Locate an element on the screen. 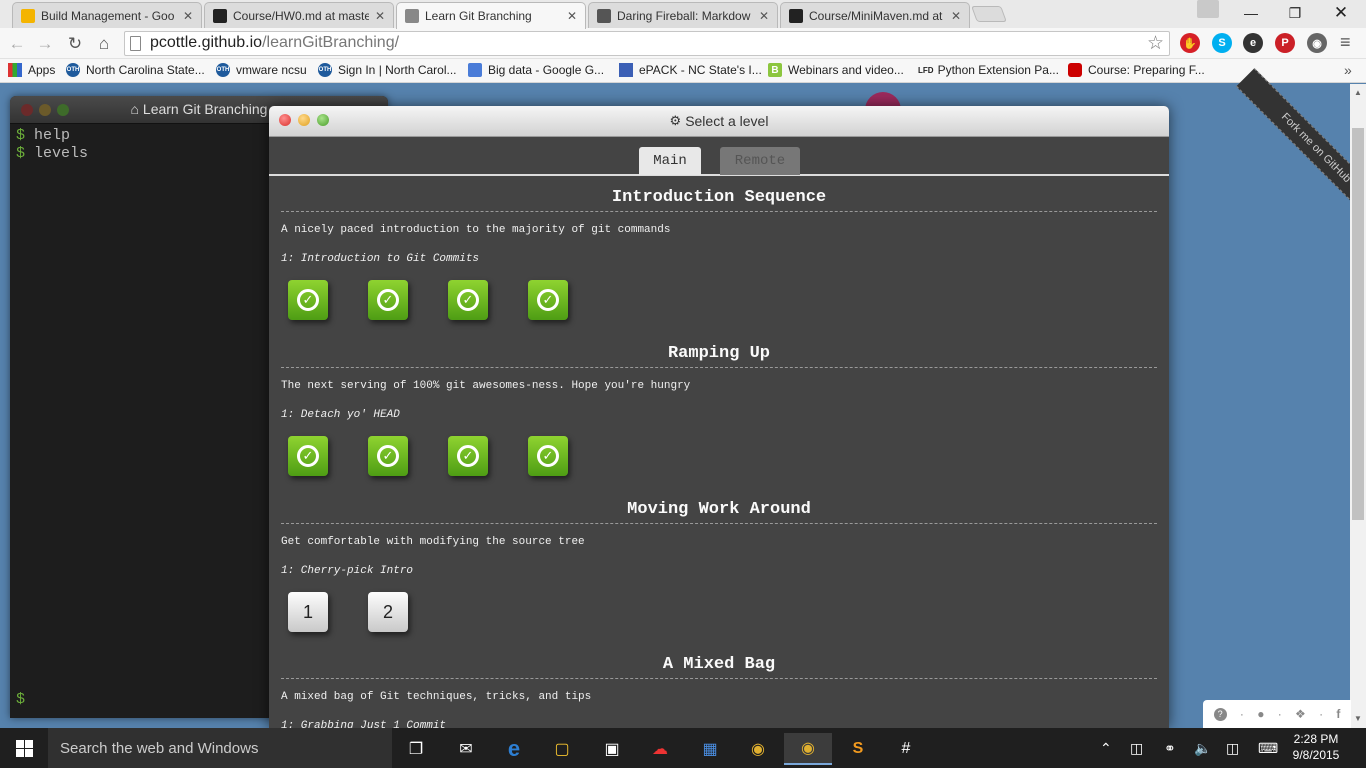  slack-icon: # is located at coordinates (906, 749).